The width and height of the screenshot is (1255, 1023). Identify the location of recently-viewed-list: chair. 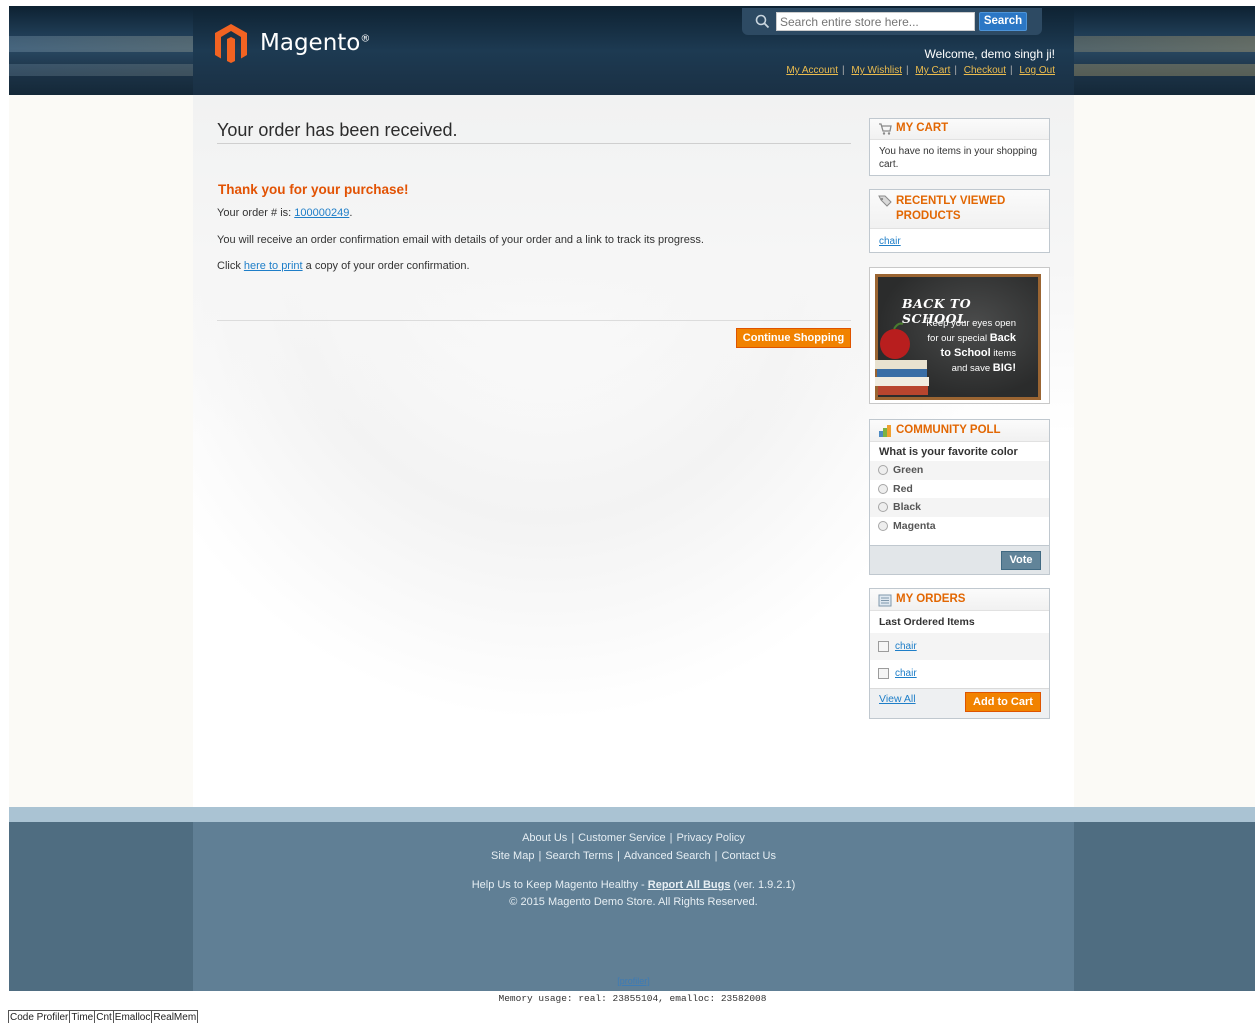
(959, 240).